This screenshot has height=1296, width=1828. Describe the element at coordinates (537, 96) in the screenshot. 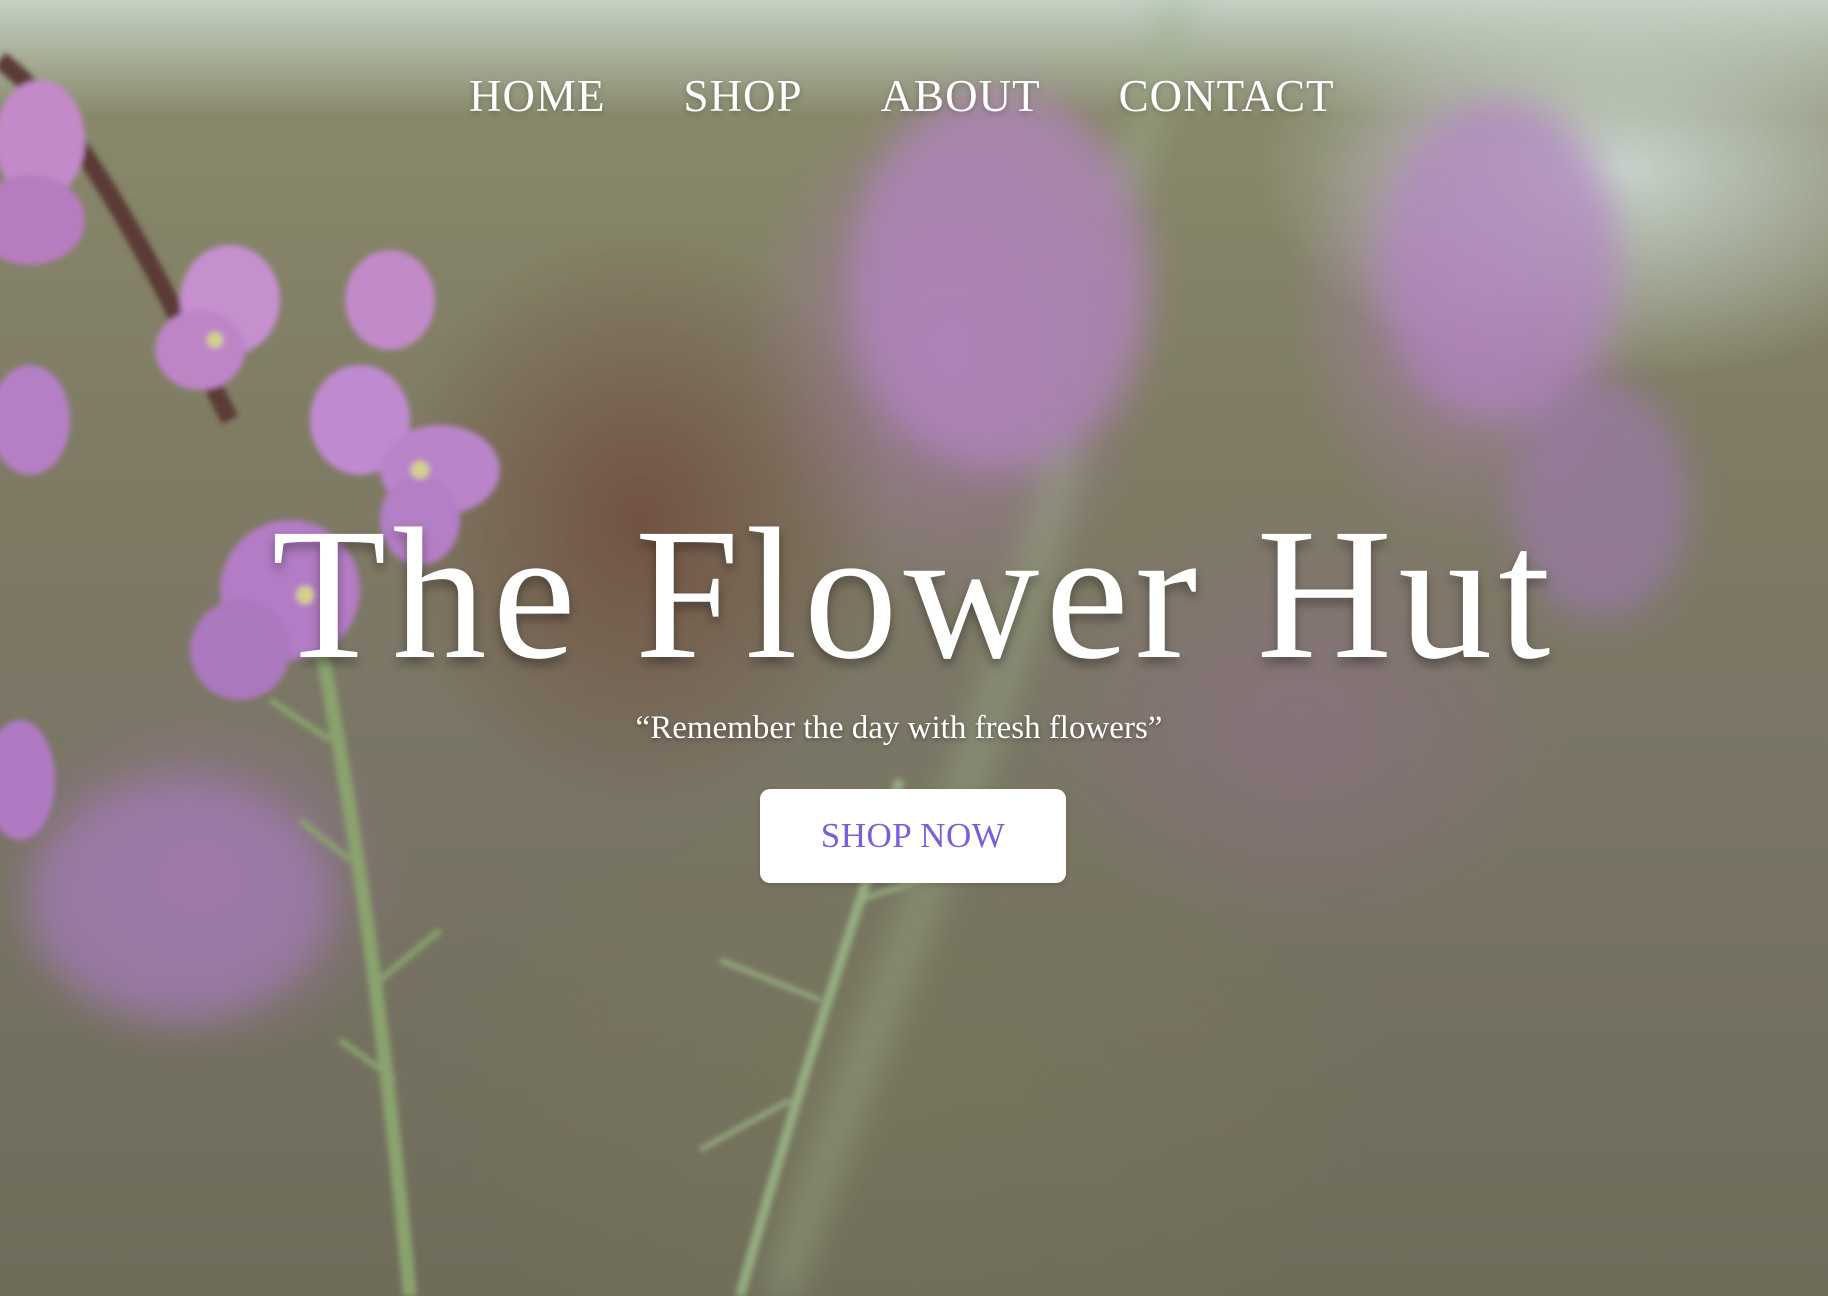

I see `nav-home-link: HOME` at that location.